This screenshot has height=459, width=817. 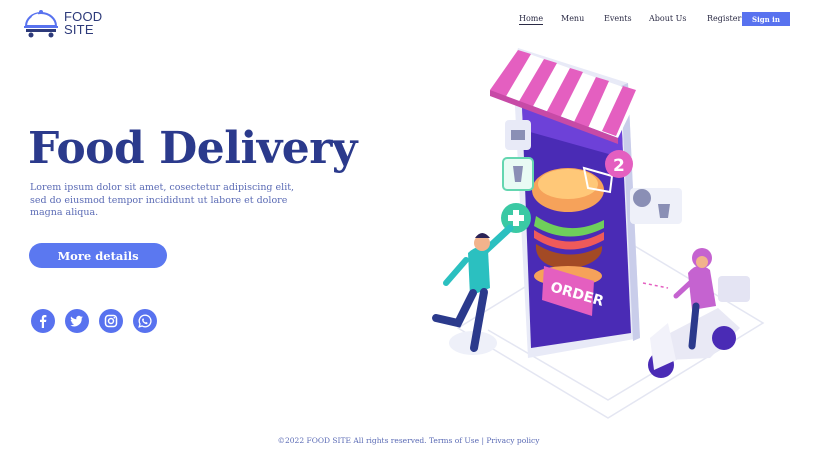 I want to click on site-logo: FOOD SITE, so click(x=62, y=23).